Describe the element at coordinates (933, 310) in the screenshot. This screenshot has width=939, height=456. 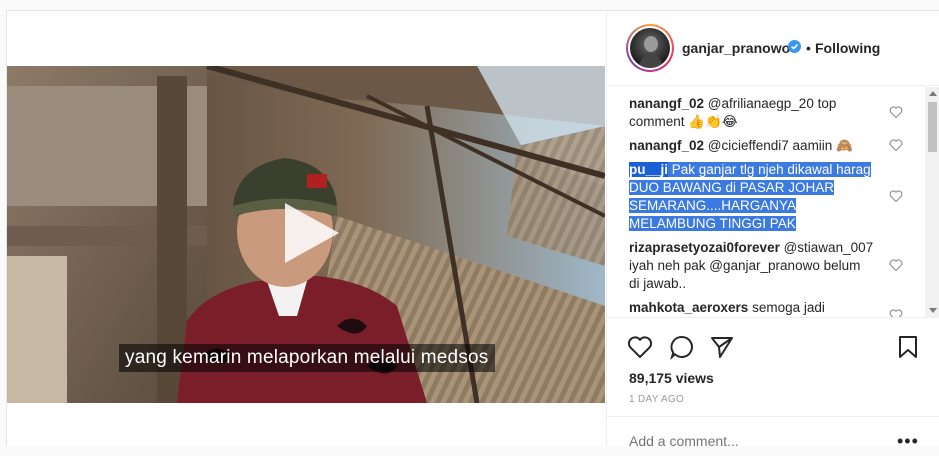
I see `scroll-down-arrow-icon` at that location.